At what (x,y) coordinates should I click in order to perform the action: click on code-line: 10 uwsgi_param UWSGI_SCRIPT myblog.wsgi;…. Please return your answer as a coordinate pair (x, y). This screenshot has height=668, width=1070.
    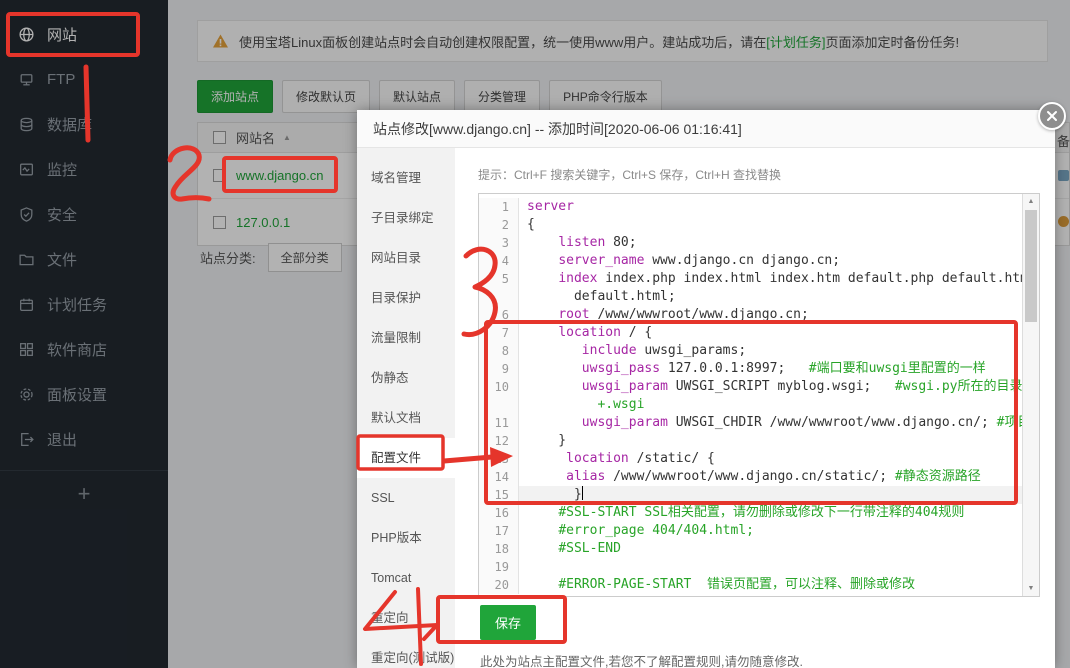
    Looking at the image, I should click on (750, 387).